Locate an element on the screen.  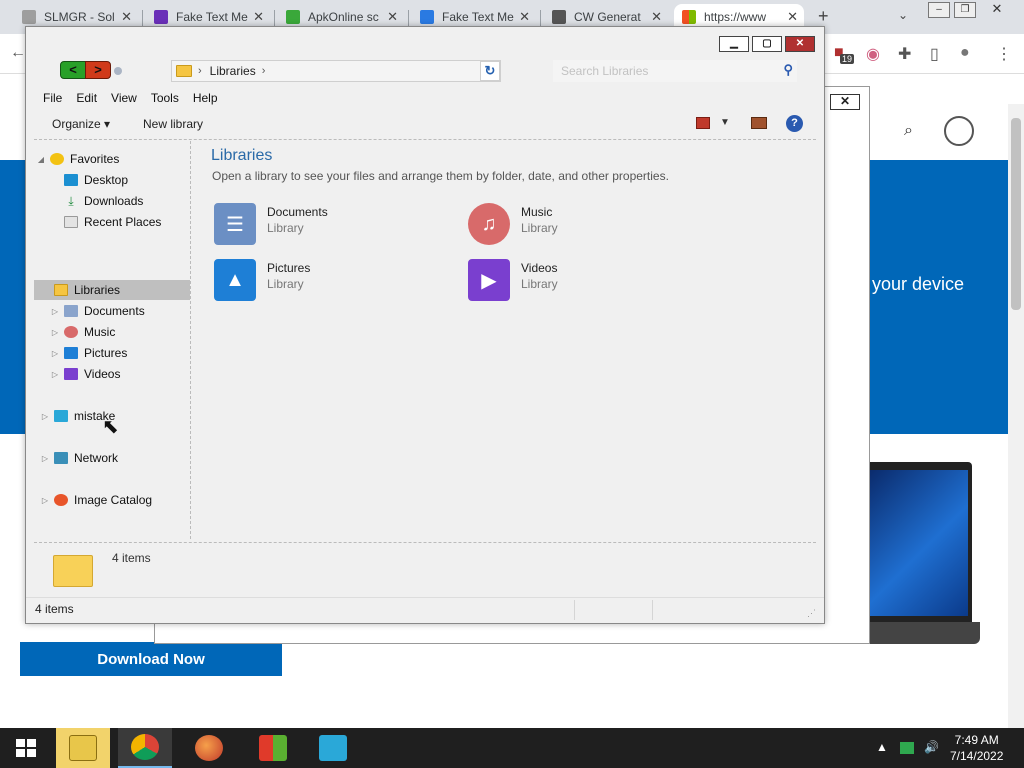
network-icon is located at coordinates (61, 458).